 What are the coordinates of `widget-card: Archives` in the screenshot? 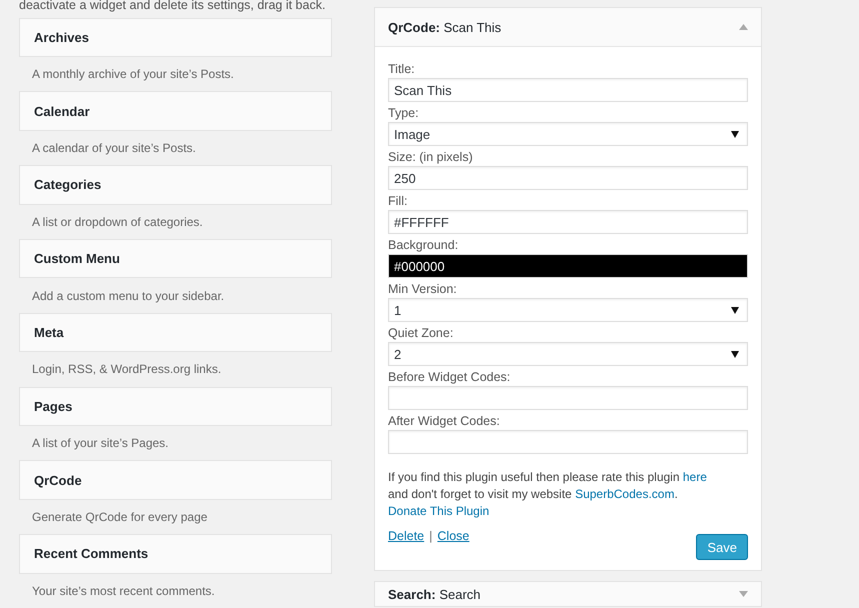 It's located at (175, 38).